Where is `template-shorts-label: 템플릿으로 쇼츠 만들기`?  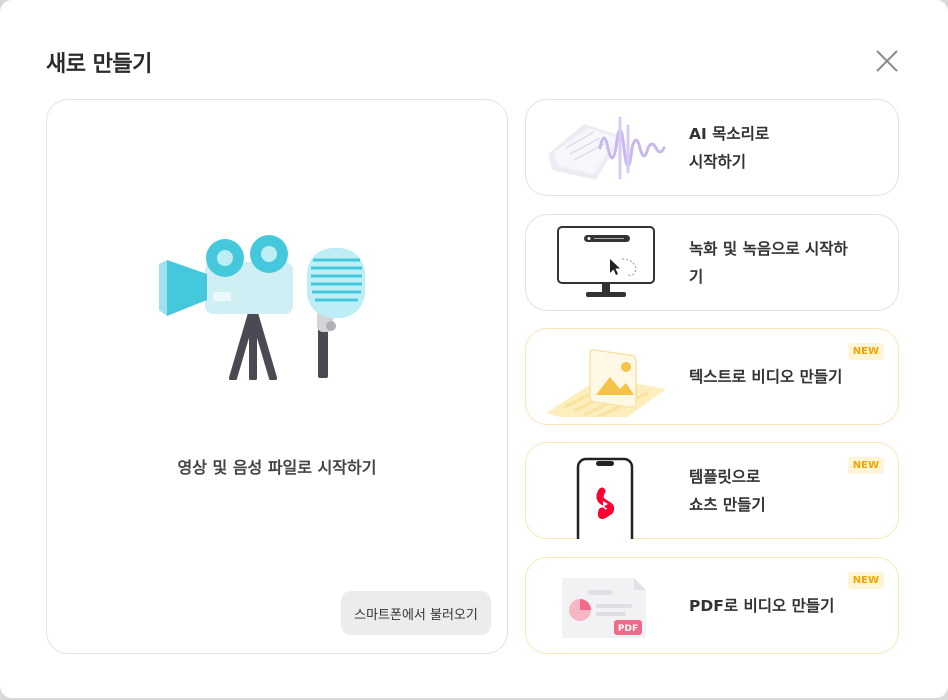
template-shorts-label: 템플릿으로 쇼츠 만들기 is located at coordinates (727, 490).